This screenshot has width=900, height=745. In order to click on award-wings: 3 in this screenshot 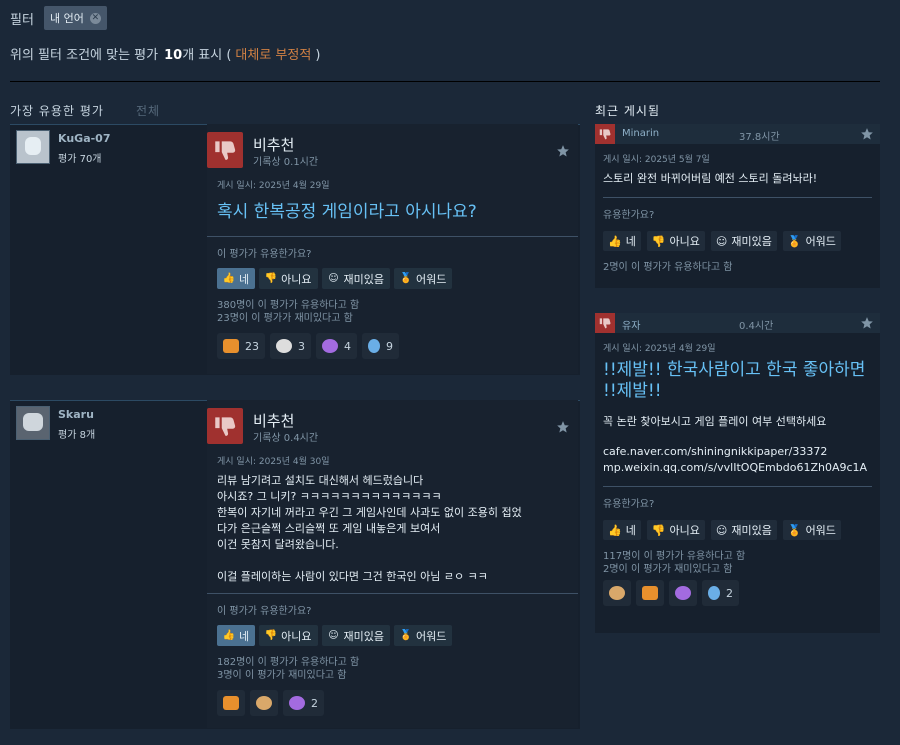, I will do `click(290, 346)`.